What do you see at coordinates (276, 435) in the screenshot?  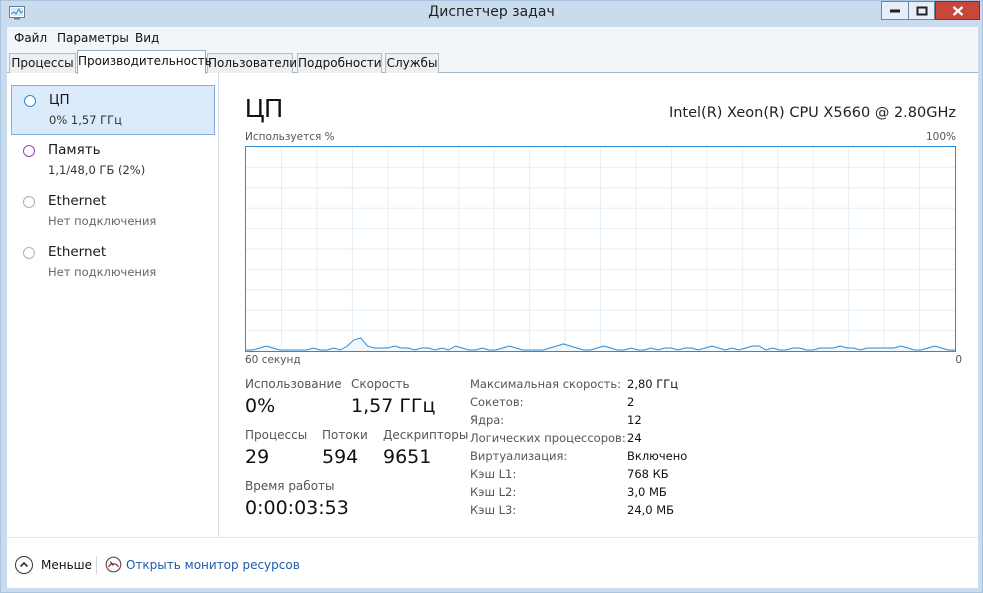 I see `processes-label: Процессы` at bounding box center [276, 435].